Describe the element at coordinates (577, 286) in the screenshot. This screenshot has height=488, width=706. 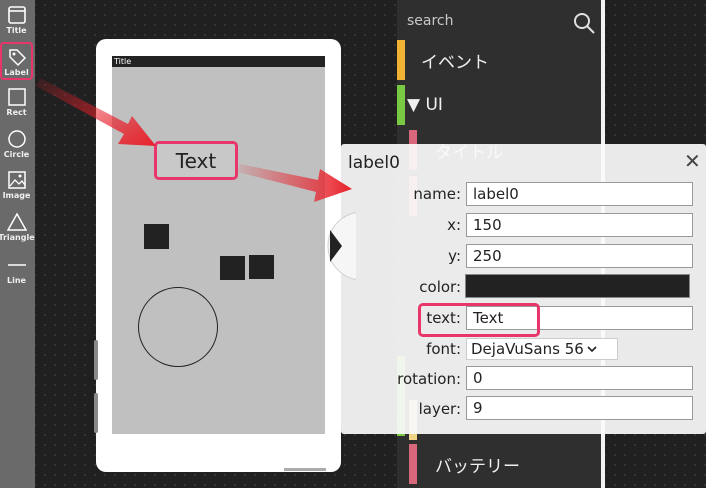
I see `color-swatch` at that location.